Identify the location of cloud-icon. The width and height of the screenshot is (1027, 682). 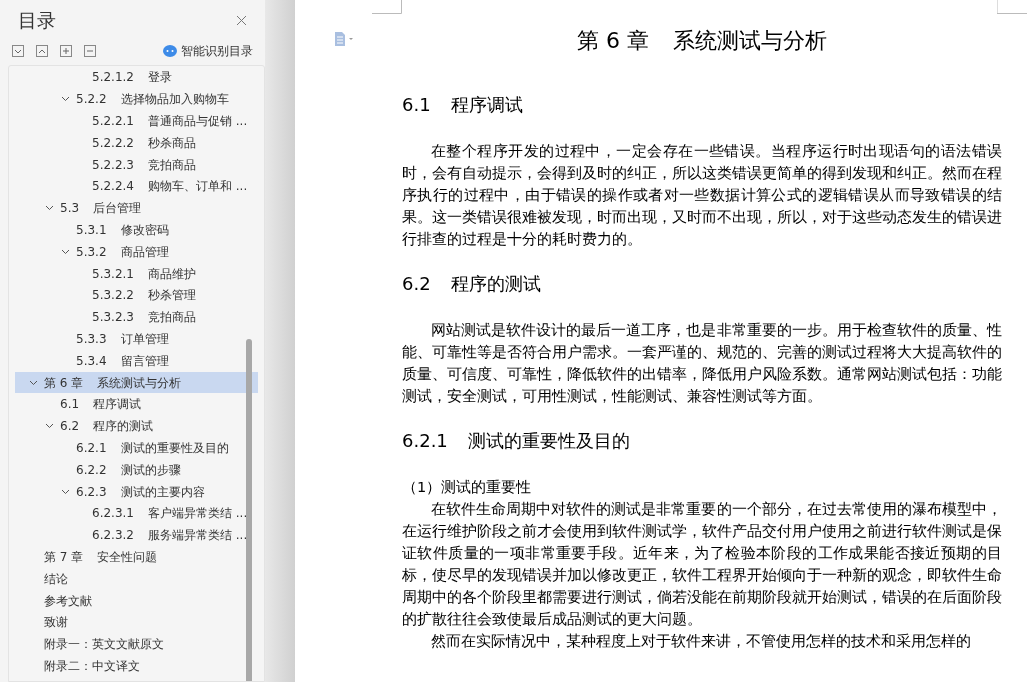
(170, 50).